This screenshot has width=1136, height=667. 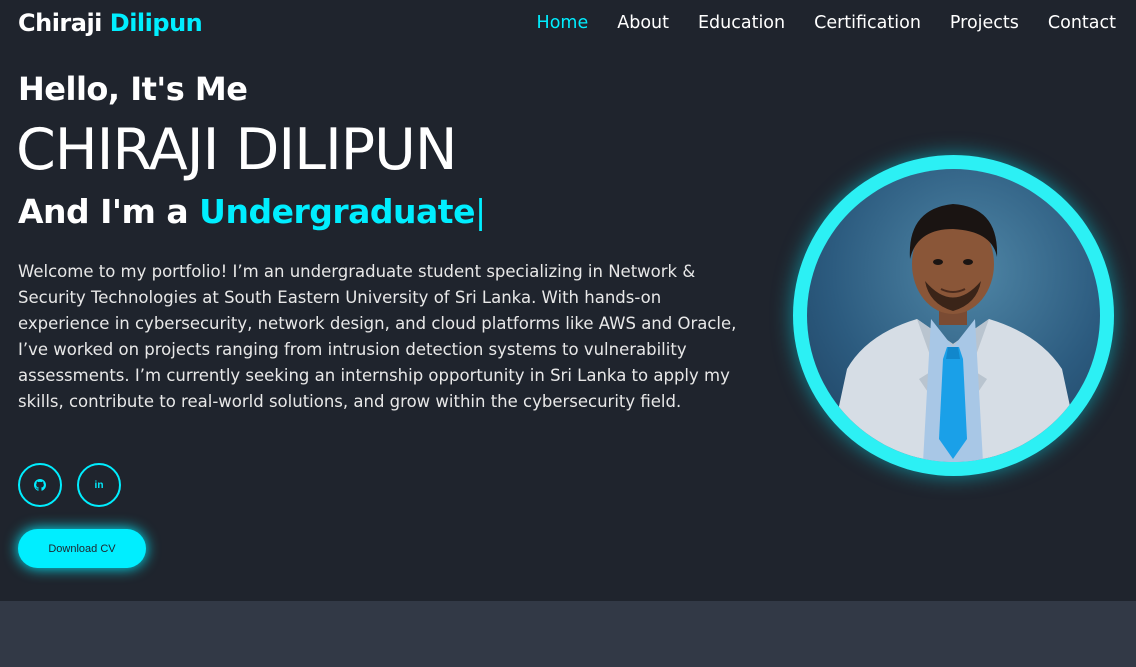 I want to click on github-icon, so click(x=40, y=485).